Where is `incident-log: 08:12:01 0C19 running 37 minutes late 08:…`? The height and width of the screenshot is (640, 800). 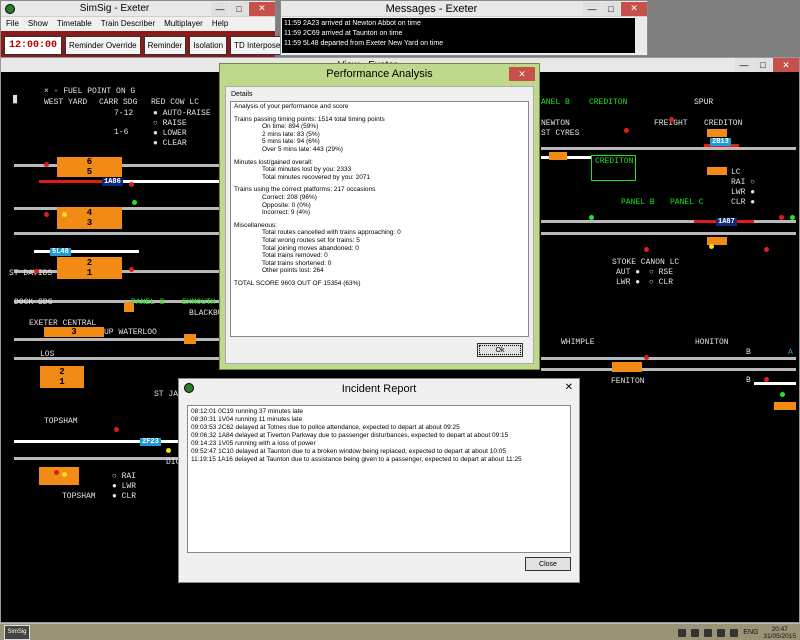
incident-log: 08:12:01 0C19 running 37 minutes late 08:… is located at coordinates (379, 479).